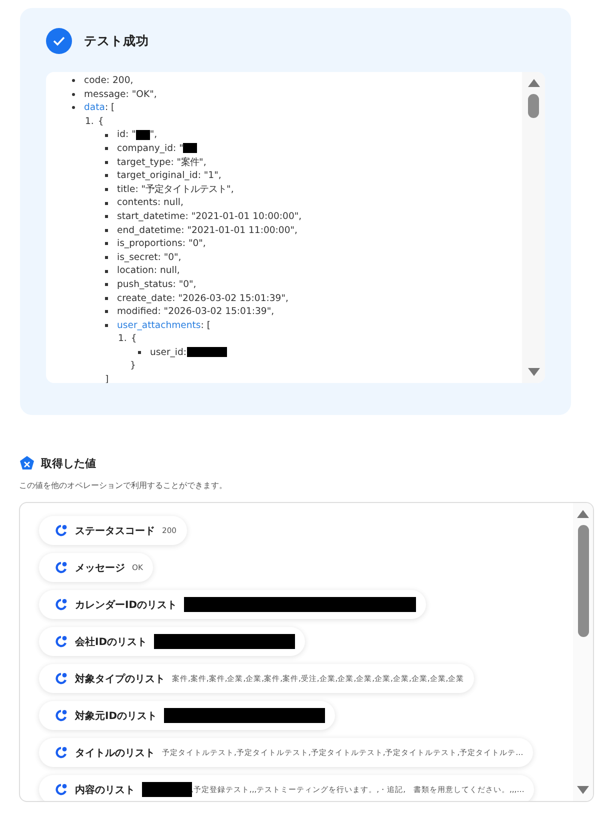 This screenshot has width=607, height=820. What do you see at coordinates (169, 176) in the screenshot?
I see `json-field: target_original_id: "1",` at bounding box center [169, 176].